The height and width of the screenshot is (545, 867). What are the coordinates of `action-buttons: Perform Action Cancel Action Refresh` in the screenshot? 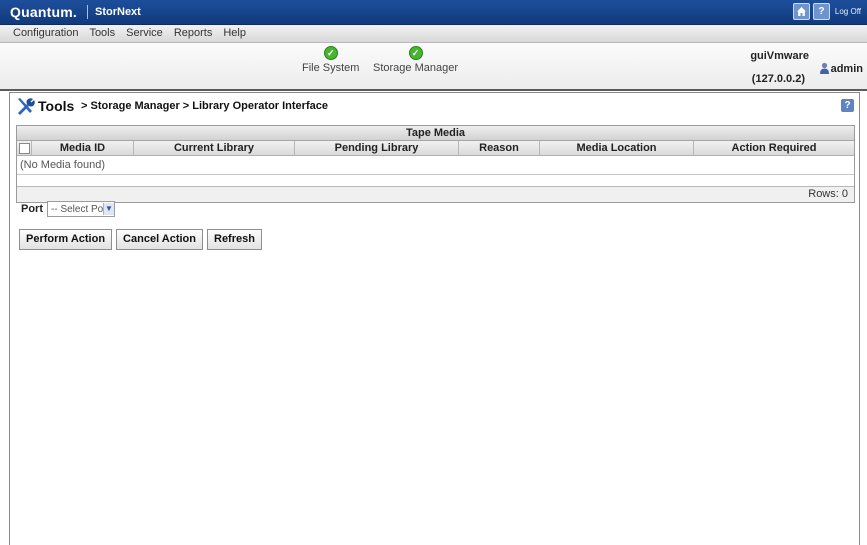 It's located at (140, 239).